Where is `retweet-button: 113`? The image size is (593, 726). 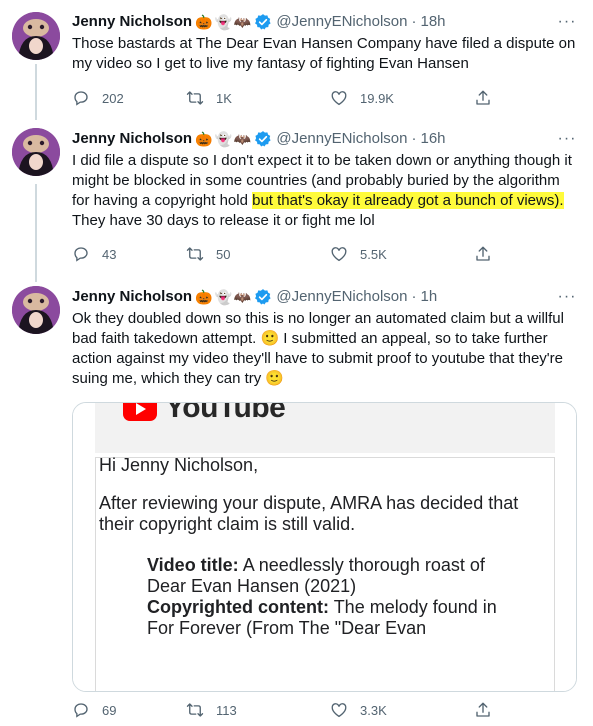
retweet-button: 113 is located at coordinates (211, 710).